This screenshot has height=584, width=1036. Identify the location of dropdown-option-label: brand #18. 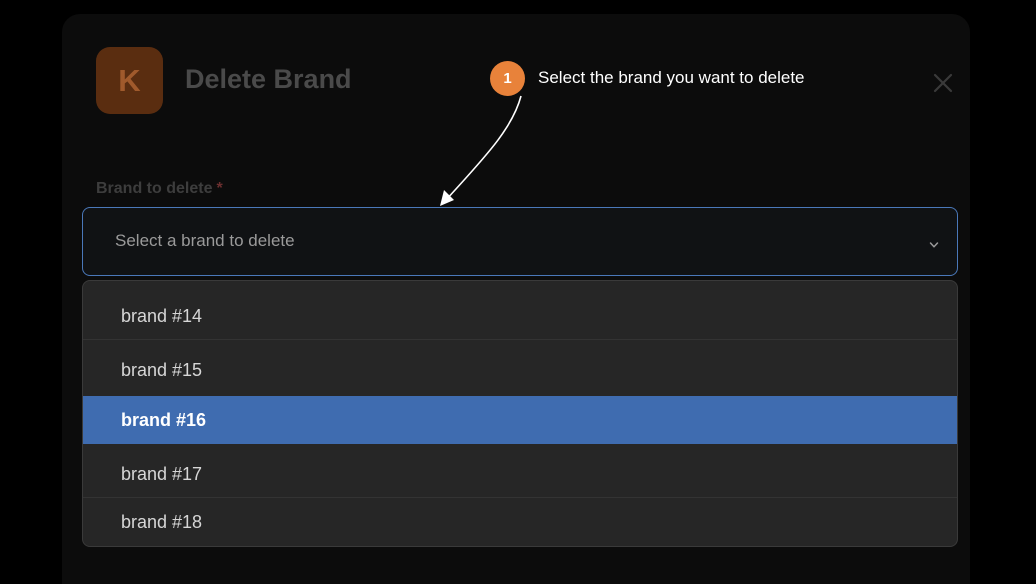
(162, 521).